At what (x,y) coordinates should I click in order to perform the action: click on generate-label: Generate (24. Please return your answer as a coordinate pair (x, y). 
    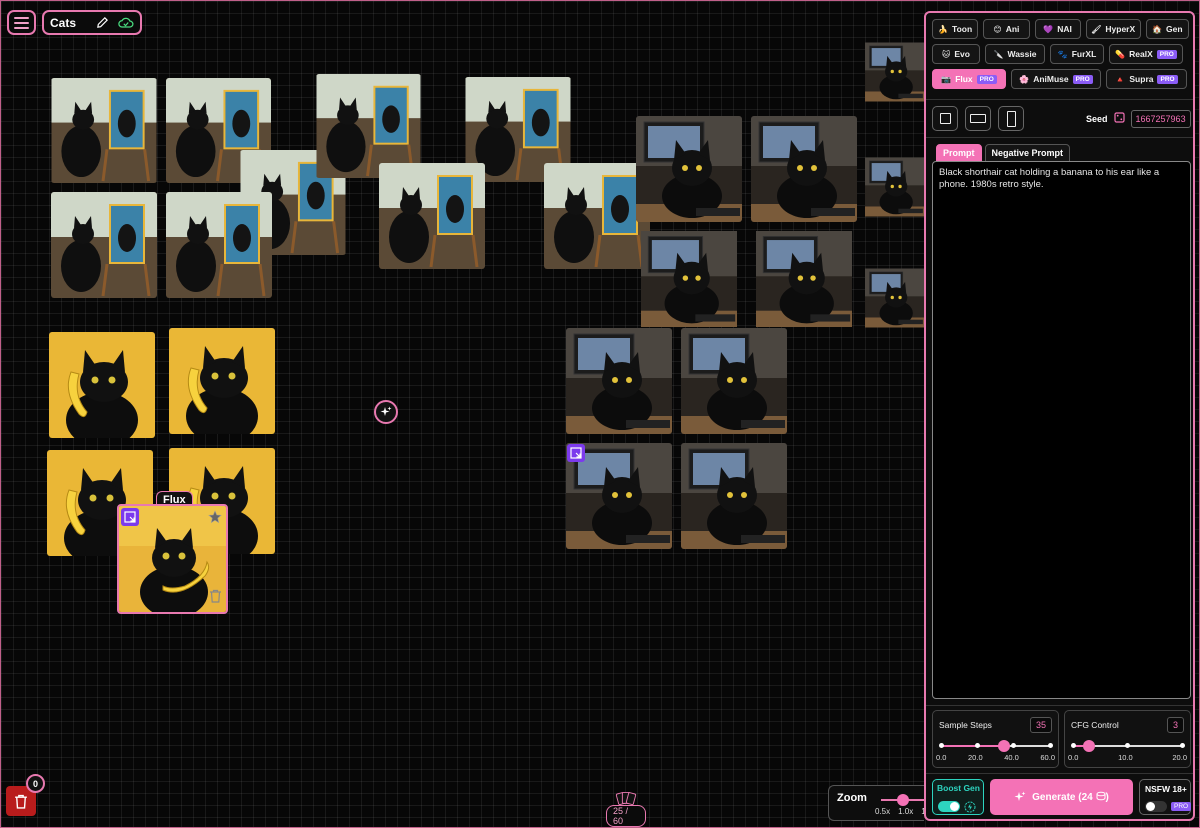
    Looking at the image, I should click on (1062, 797).